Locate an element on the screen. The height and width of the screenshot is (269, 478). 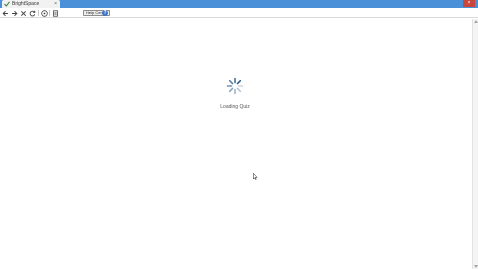
help-question-icon: ? is located at coordinates (105, 13).